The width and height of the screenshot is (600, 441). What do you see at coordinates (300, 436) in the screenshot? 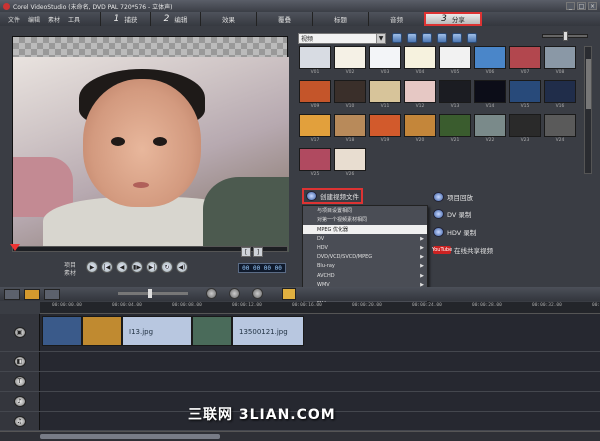
I see `timeline-scrollbar` at bounding box center [300, 436].